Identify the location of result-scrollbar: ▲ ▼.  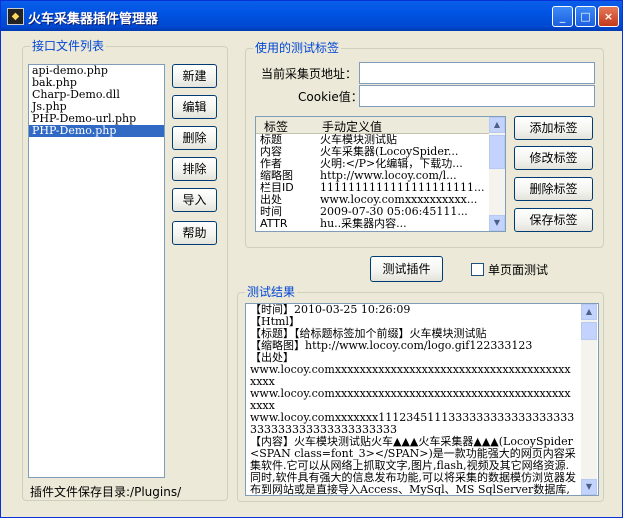
(589, 399).